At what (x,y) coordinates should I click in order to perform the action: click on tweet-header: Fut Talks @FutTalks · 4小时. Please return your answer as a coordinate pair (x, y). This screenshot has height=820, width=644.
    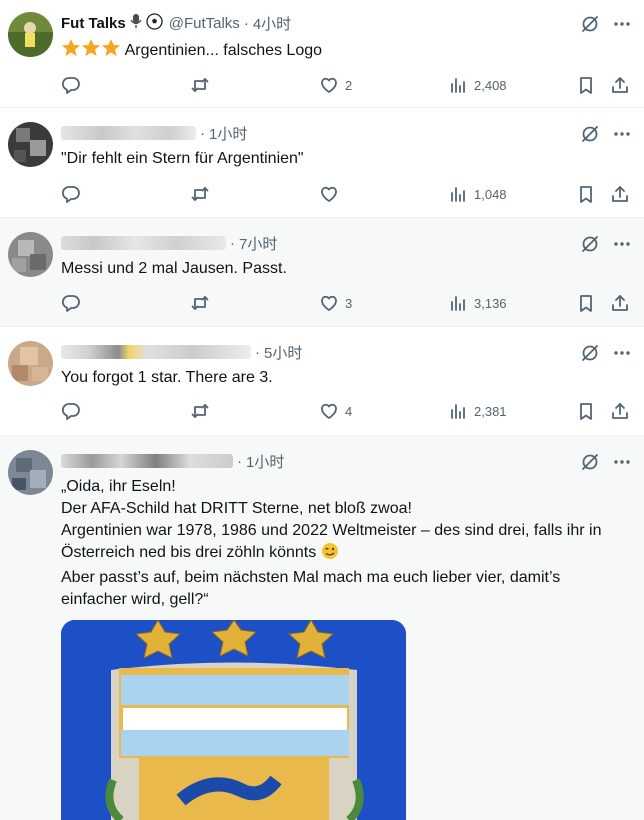
    Looking at the image, I should click on (176, 23).